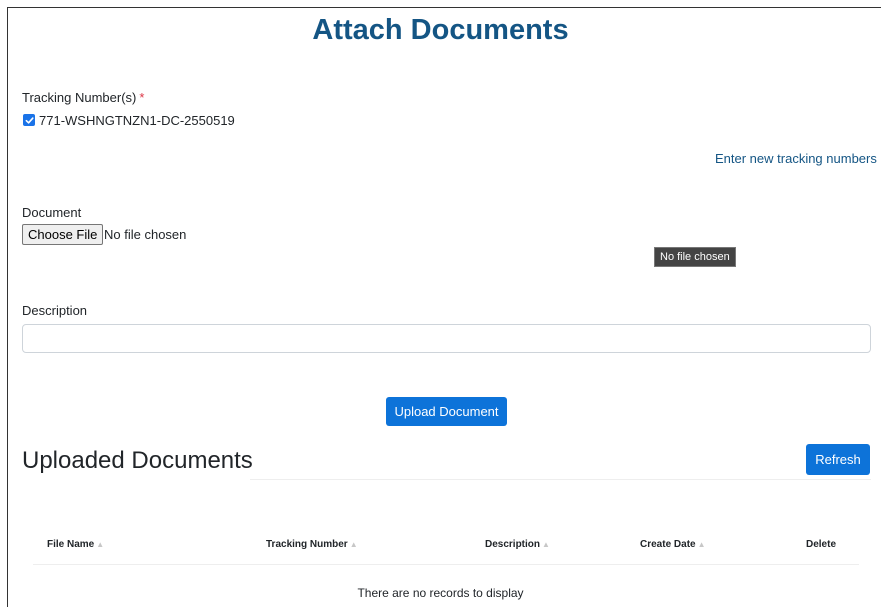 This screenshot has height=607, width=881. Describe the element at coordinates (440, 30) in the screenshot. I see `page-title: Attach Documents` at that location.